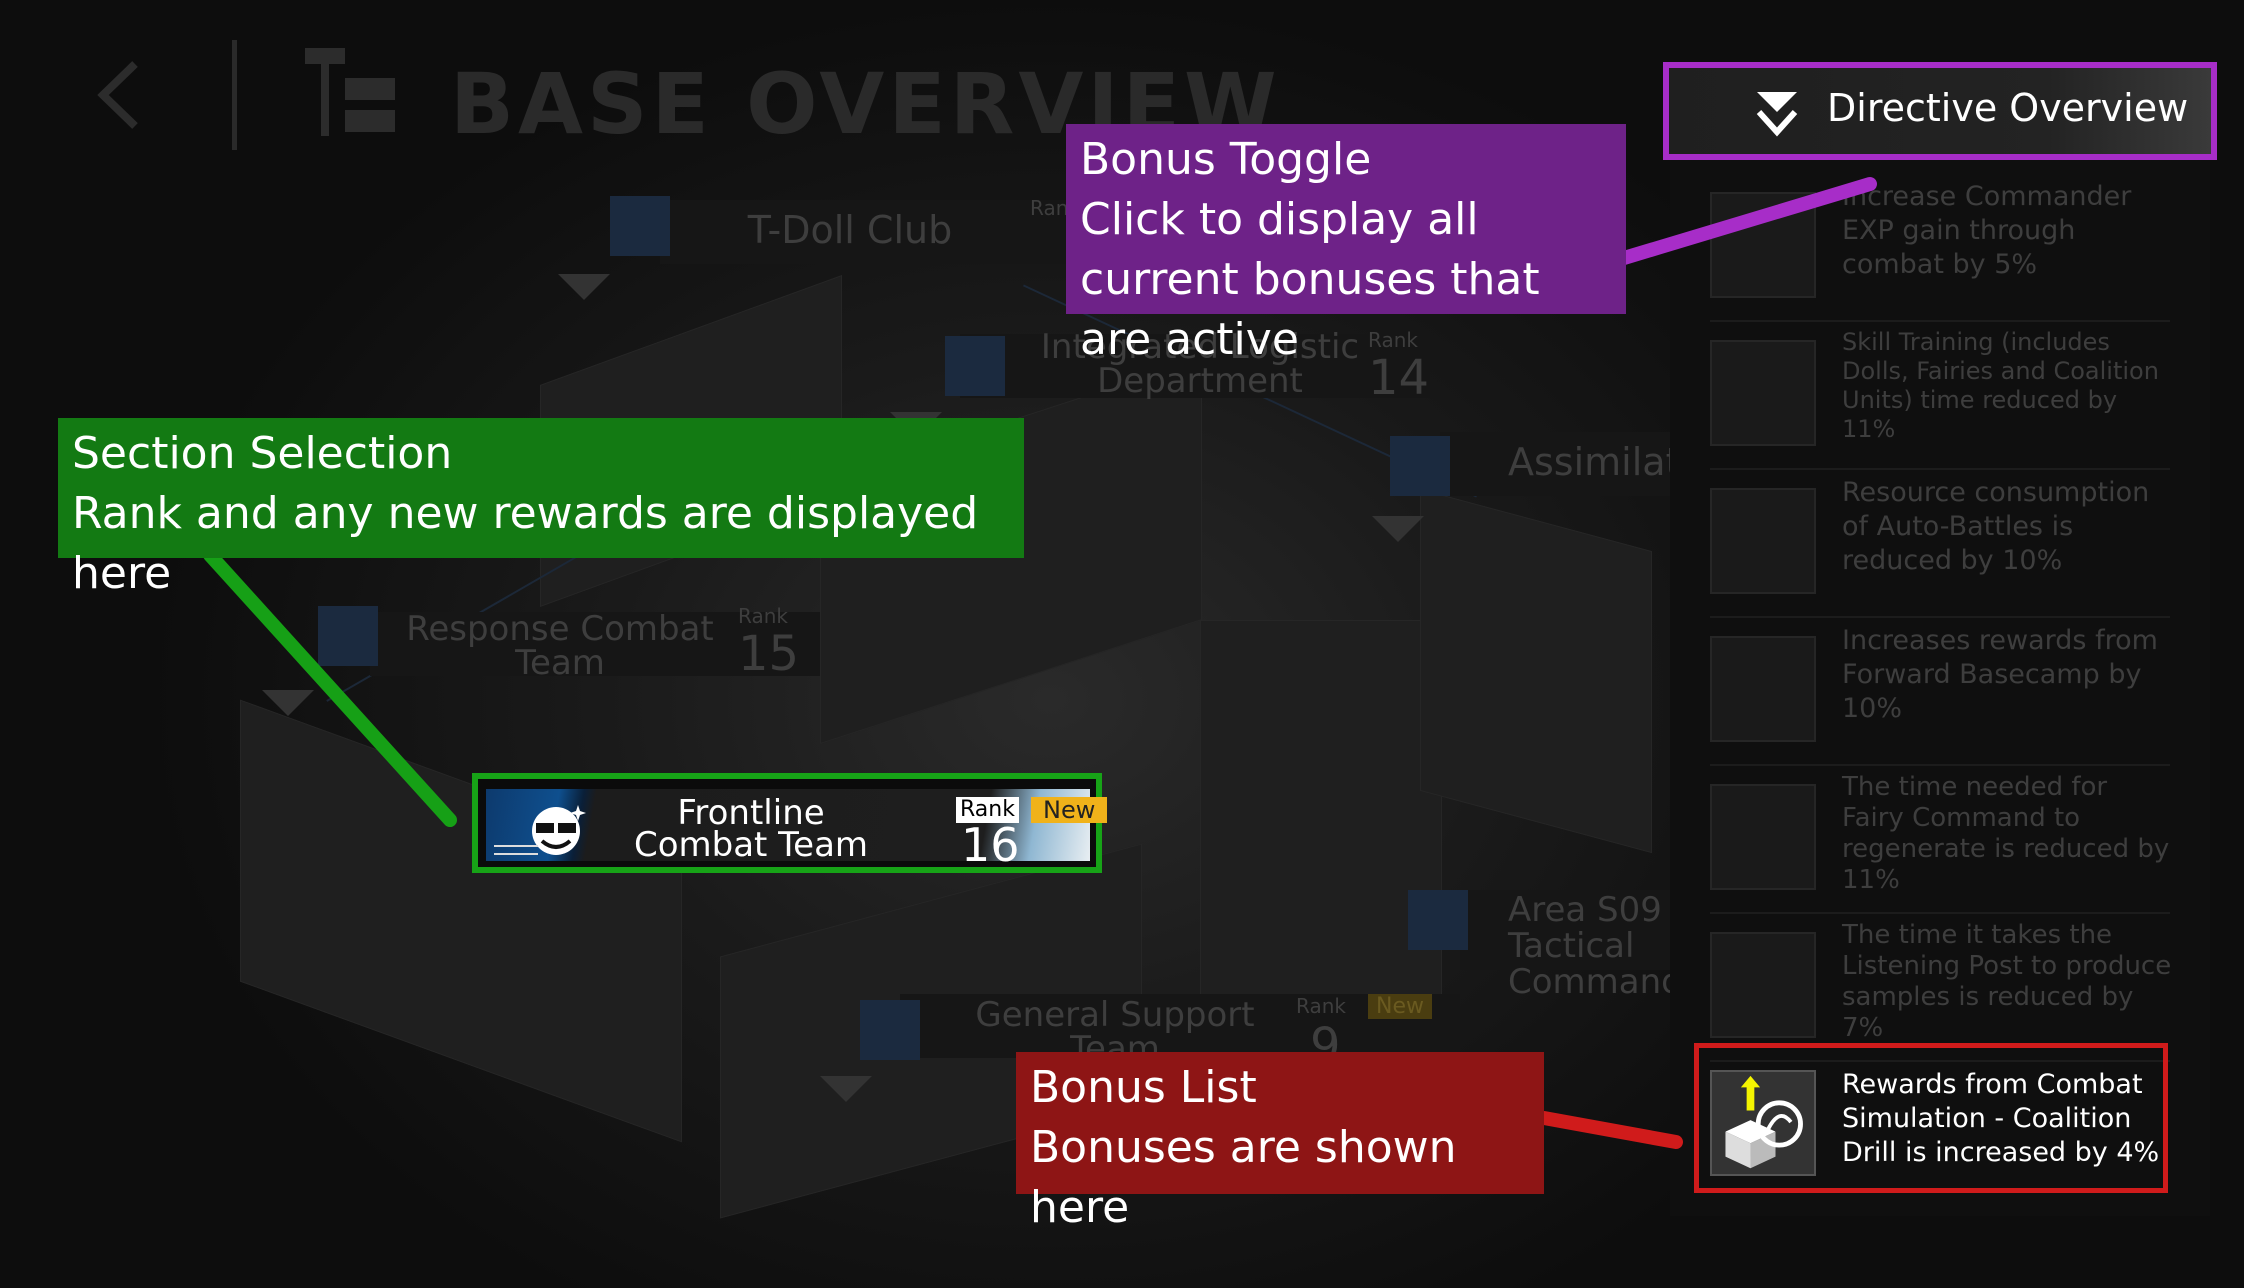  I want to click on annotation-title: Bonus Toggle, so click(1226, 159).